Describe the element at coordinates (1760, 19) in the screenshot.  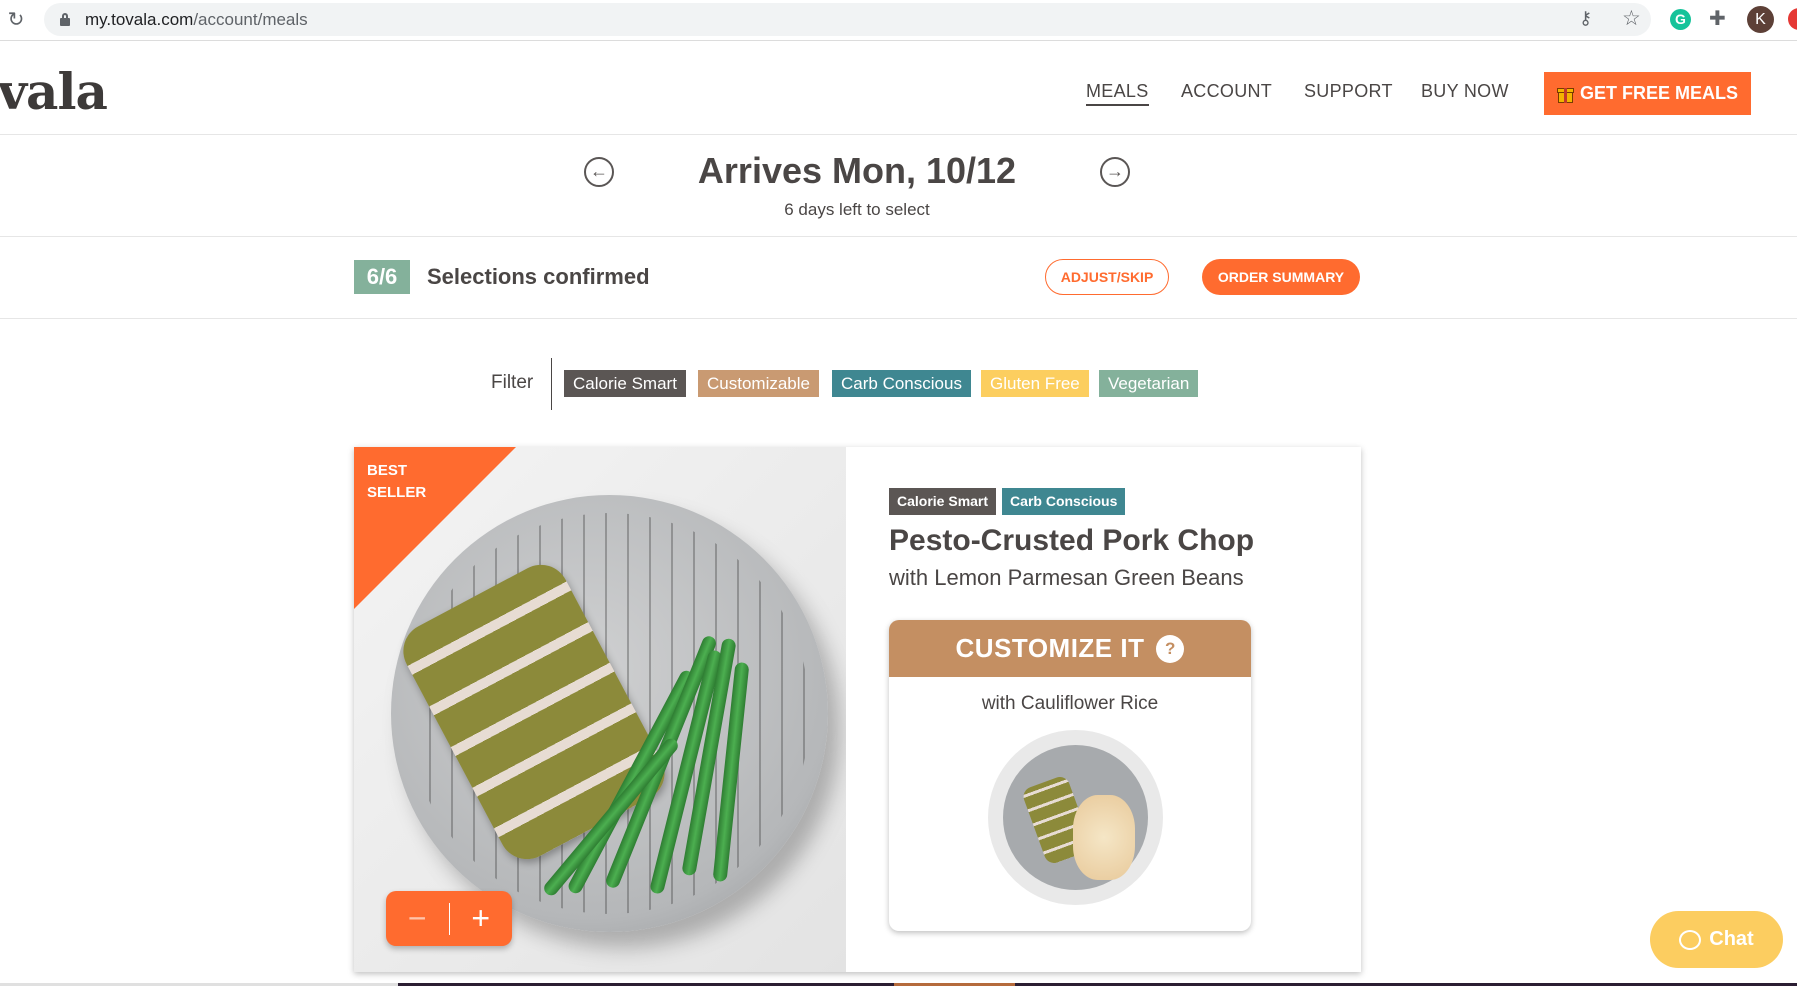
I see `profile-avatar: K` at that location.